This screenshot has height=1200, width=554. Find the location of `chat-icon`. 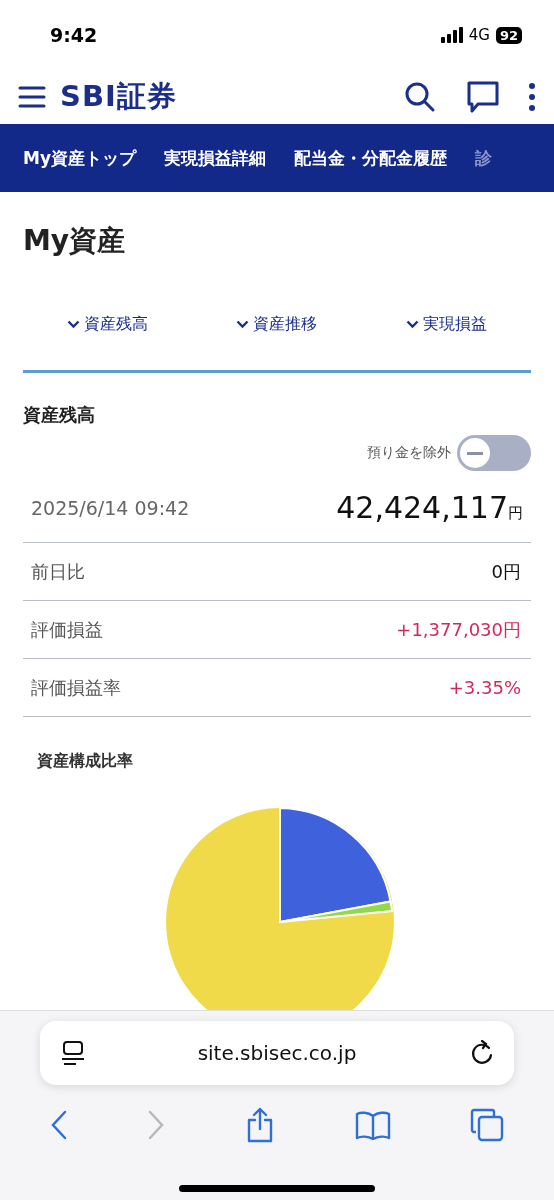

chat-icon is located at coordinates (483, 97).